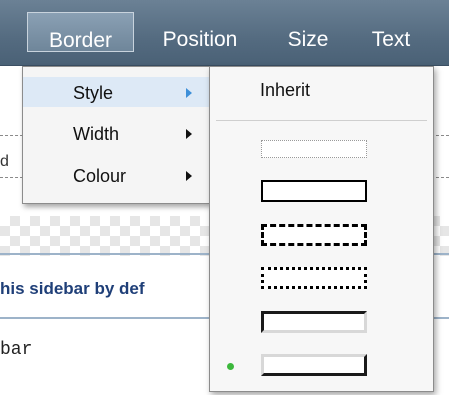 This screenshot has height=395, width=449. What do you see at coordinates (285, 90) in the screenshot?
I see `submenu-item-label: Inherit` at bounding box center [285, 90].